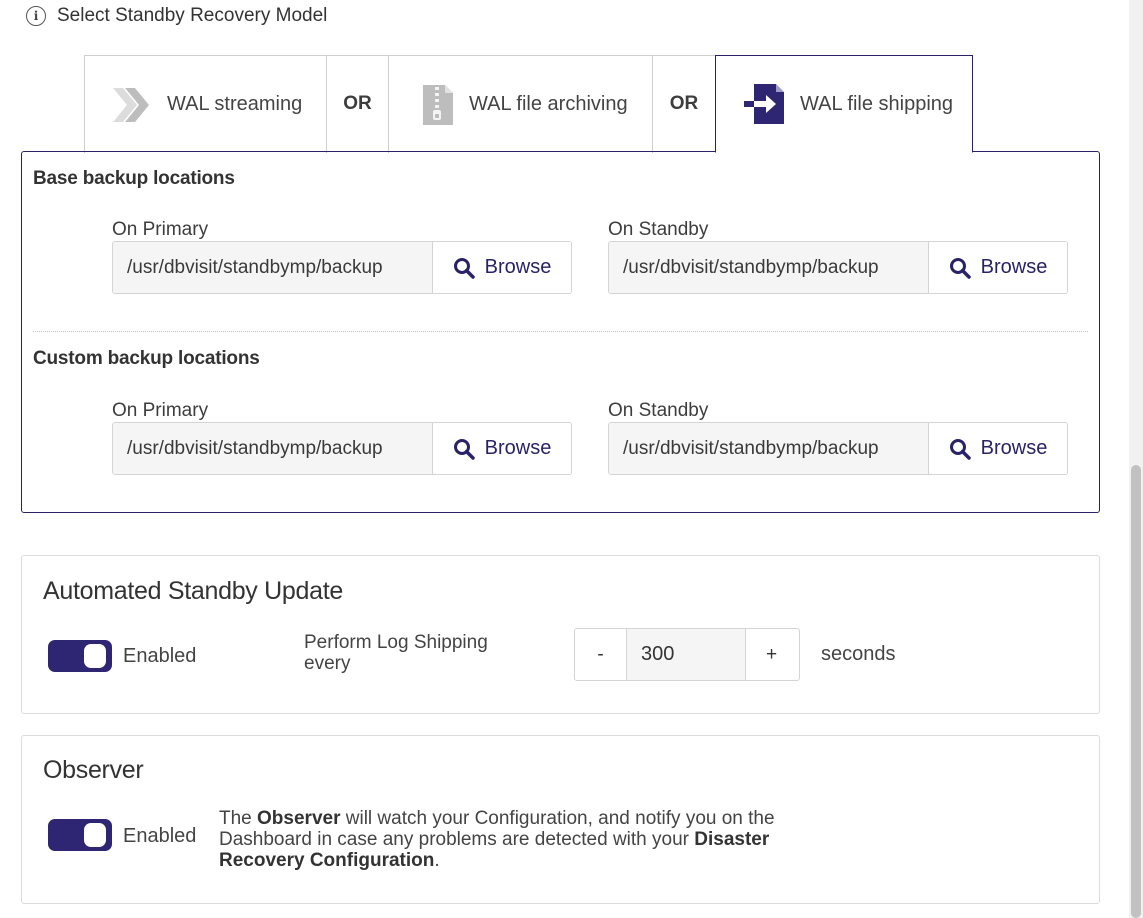 The image size is (1143, 918). What do you see at coordinates (858, 654) in the screenshot?
I see `seconds-unit-label: seconds` at bounding box center [858, 654].